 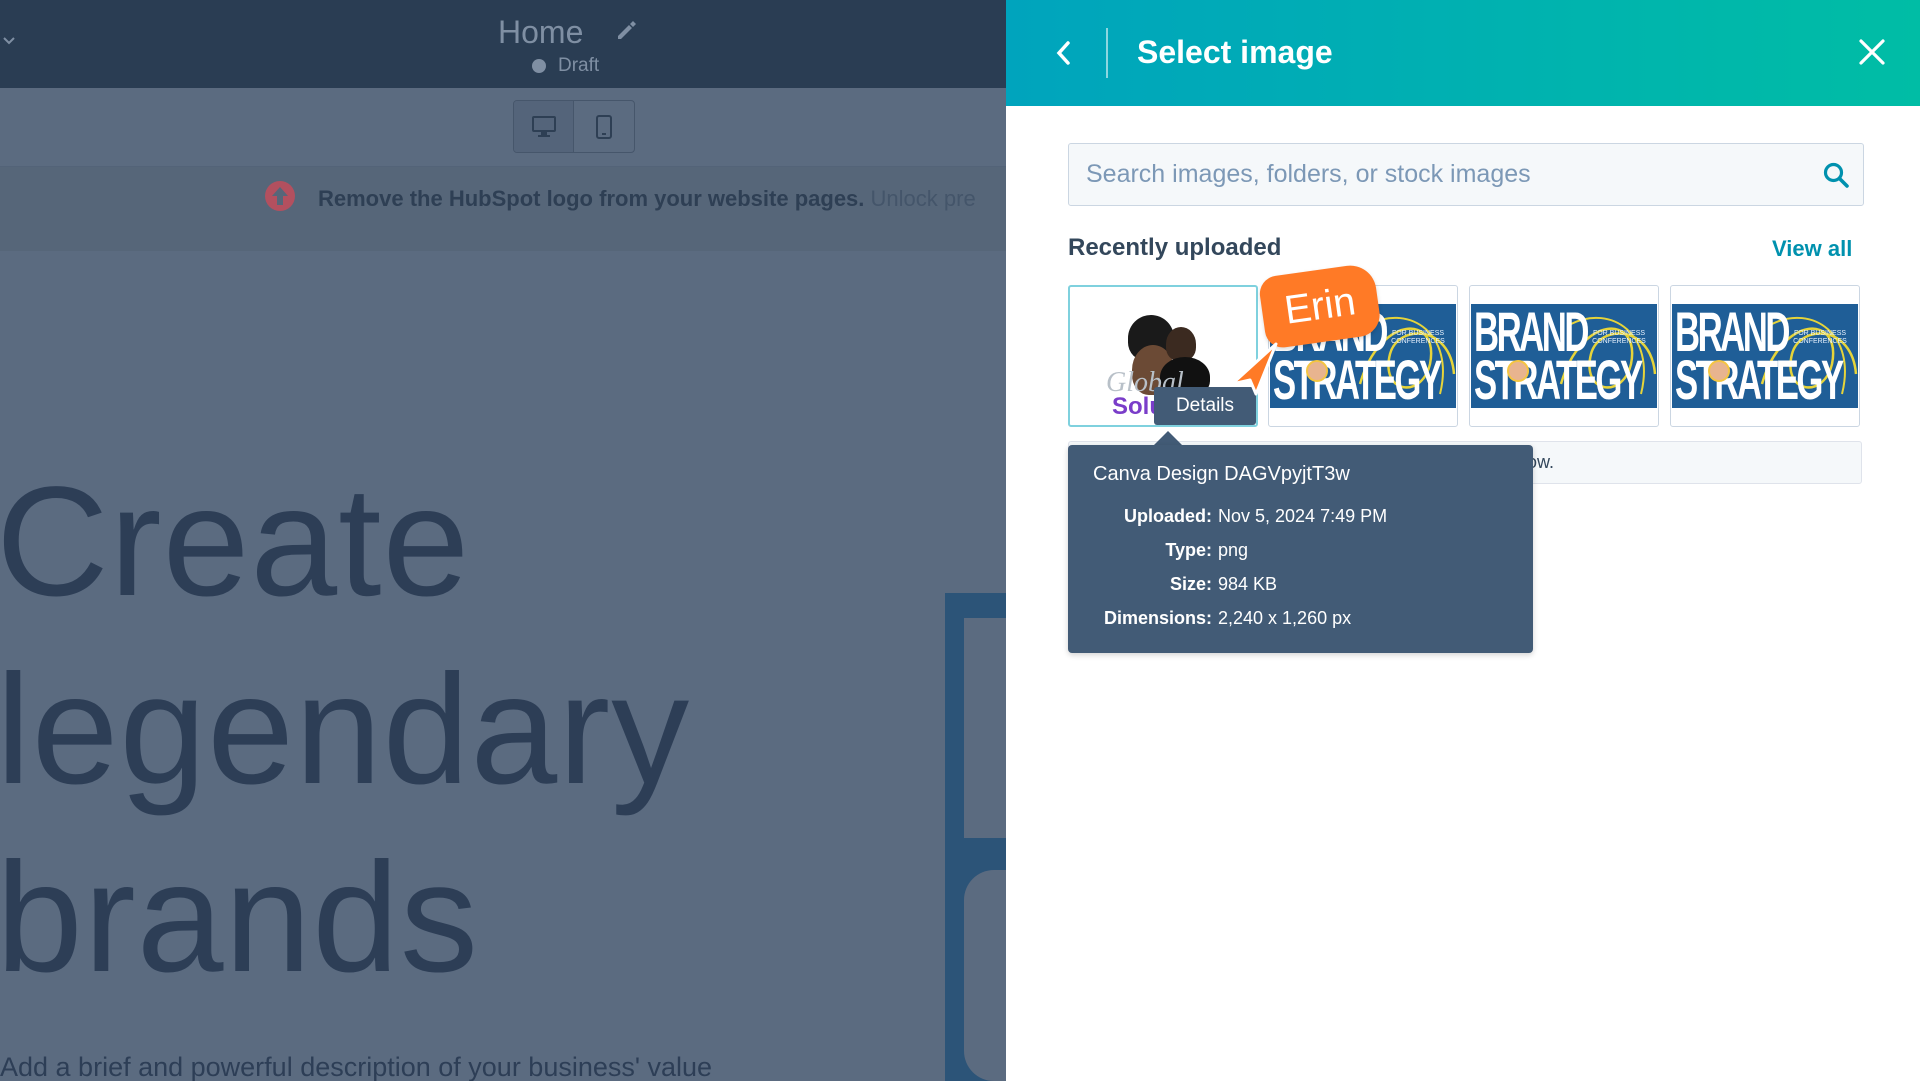 I want to click on page-title: Home, so click(x=540, y=32).